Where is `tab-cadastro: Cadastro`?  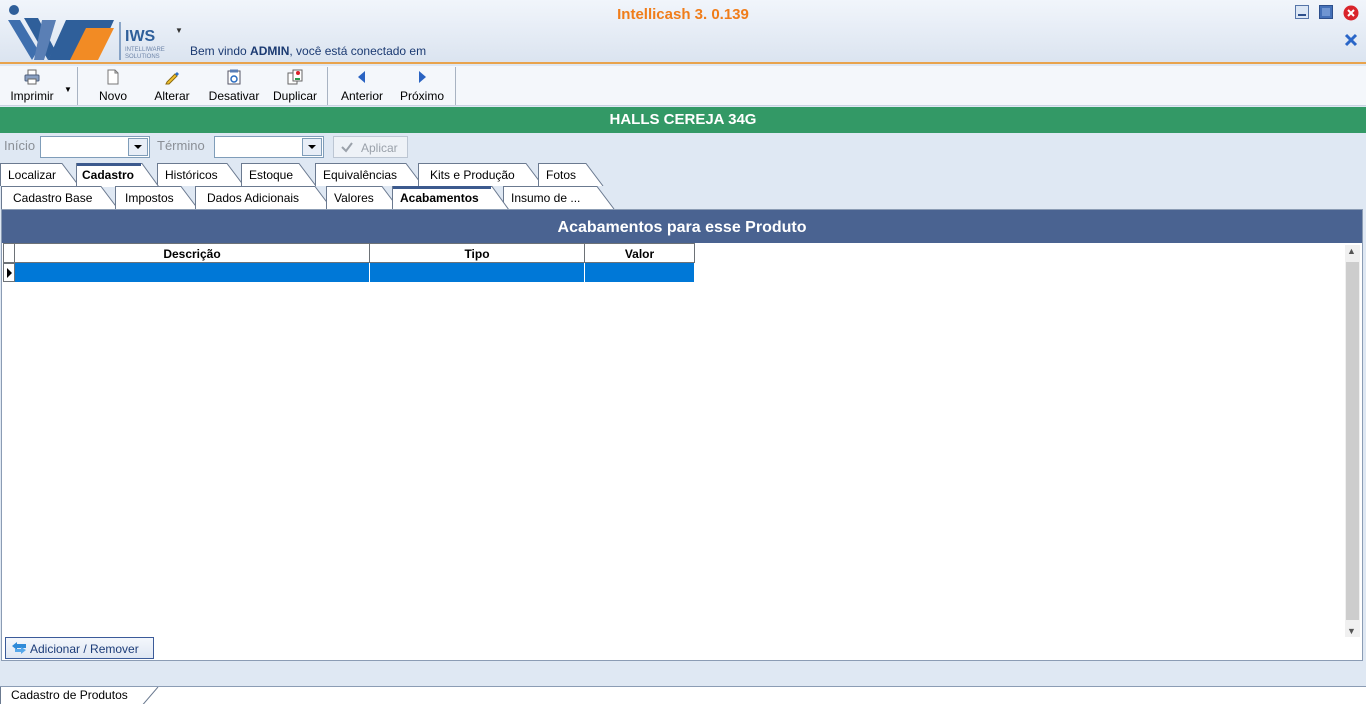
tab-cadastro: Cadastro is located at coordinates (118, 175).